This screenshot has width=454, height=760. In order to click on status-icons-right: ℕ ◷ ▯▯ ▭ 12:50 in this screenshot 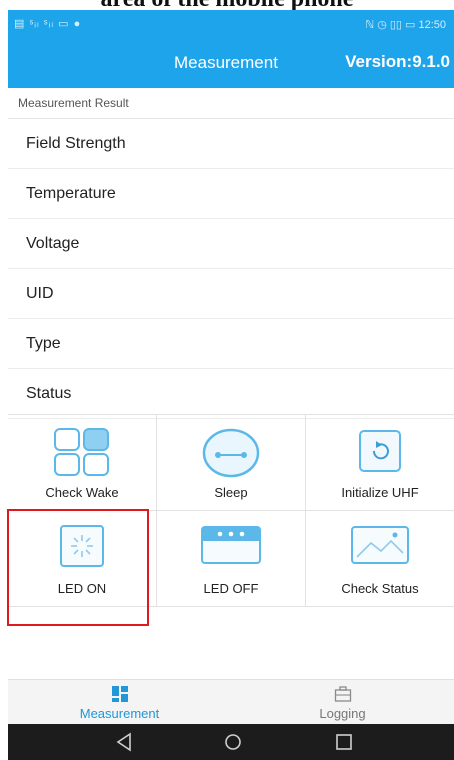, I will do `click(405, 25)`.